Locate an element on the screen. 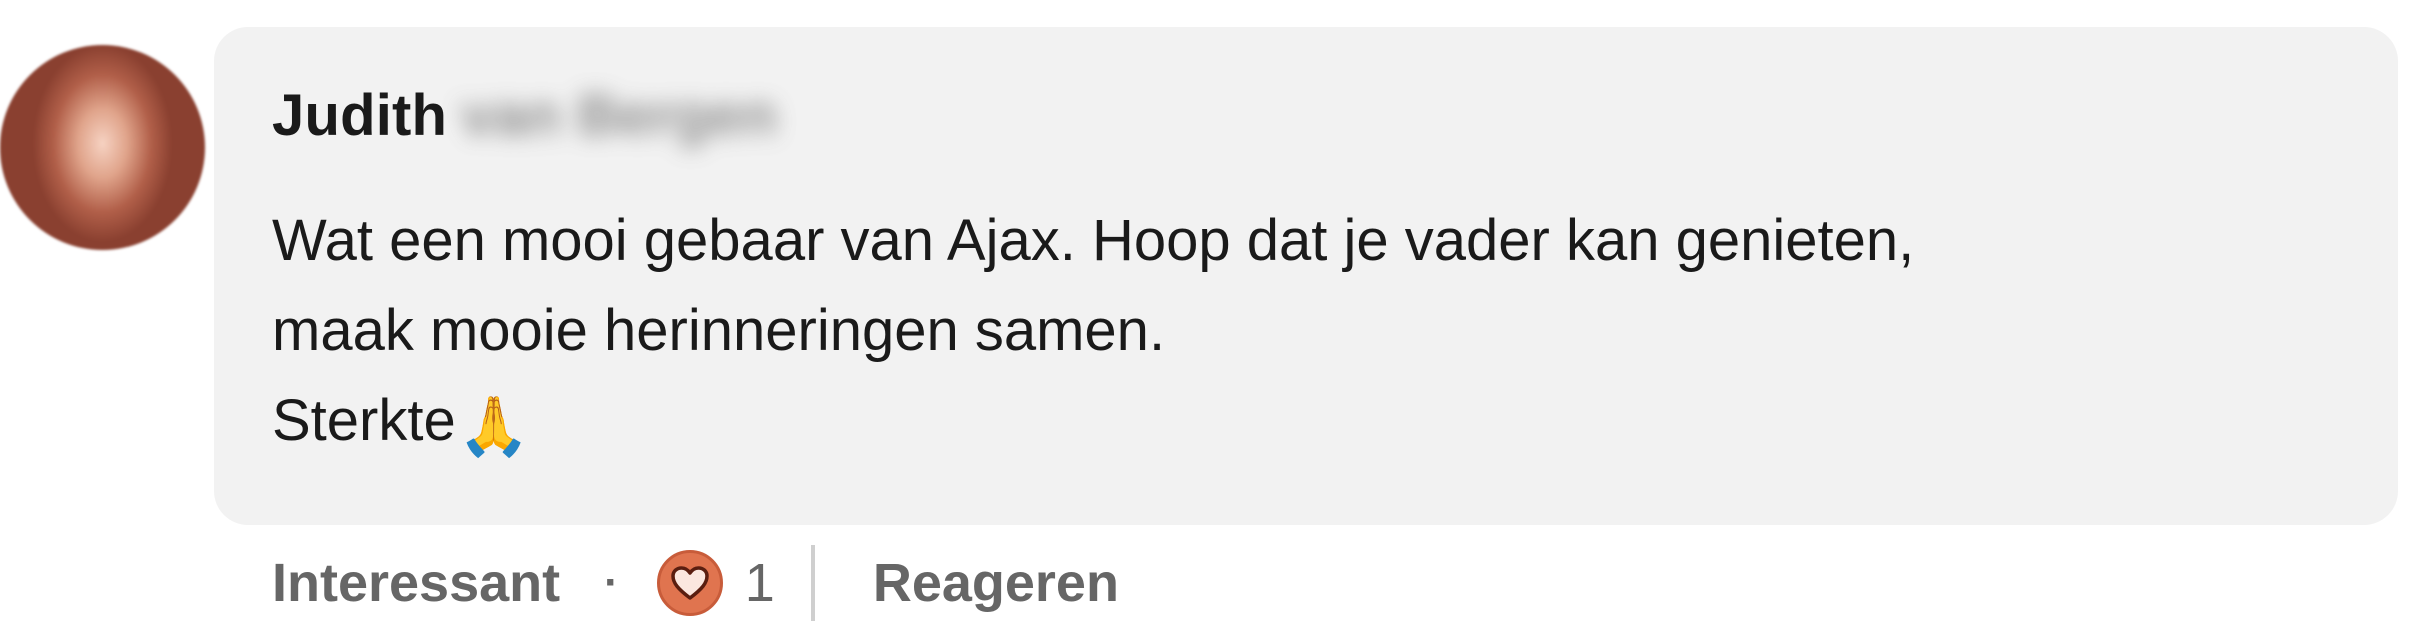  comment-text-line: Sterkte🙏 is located at coordinates (1312, 424).